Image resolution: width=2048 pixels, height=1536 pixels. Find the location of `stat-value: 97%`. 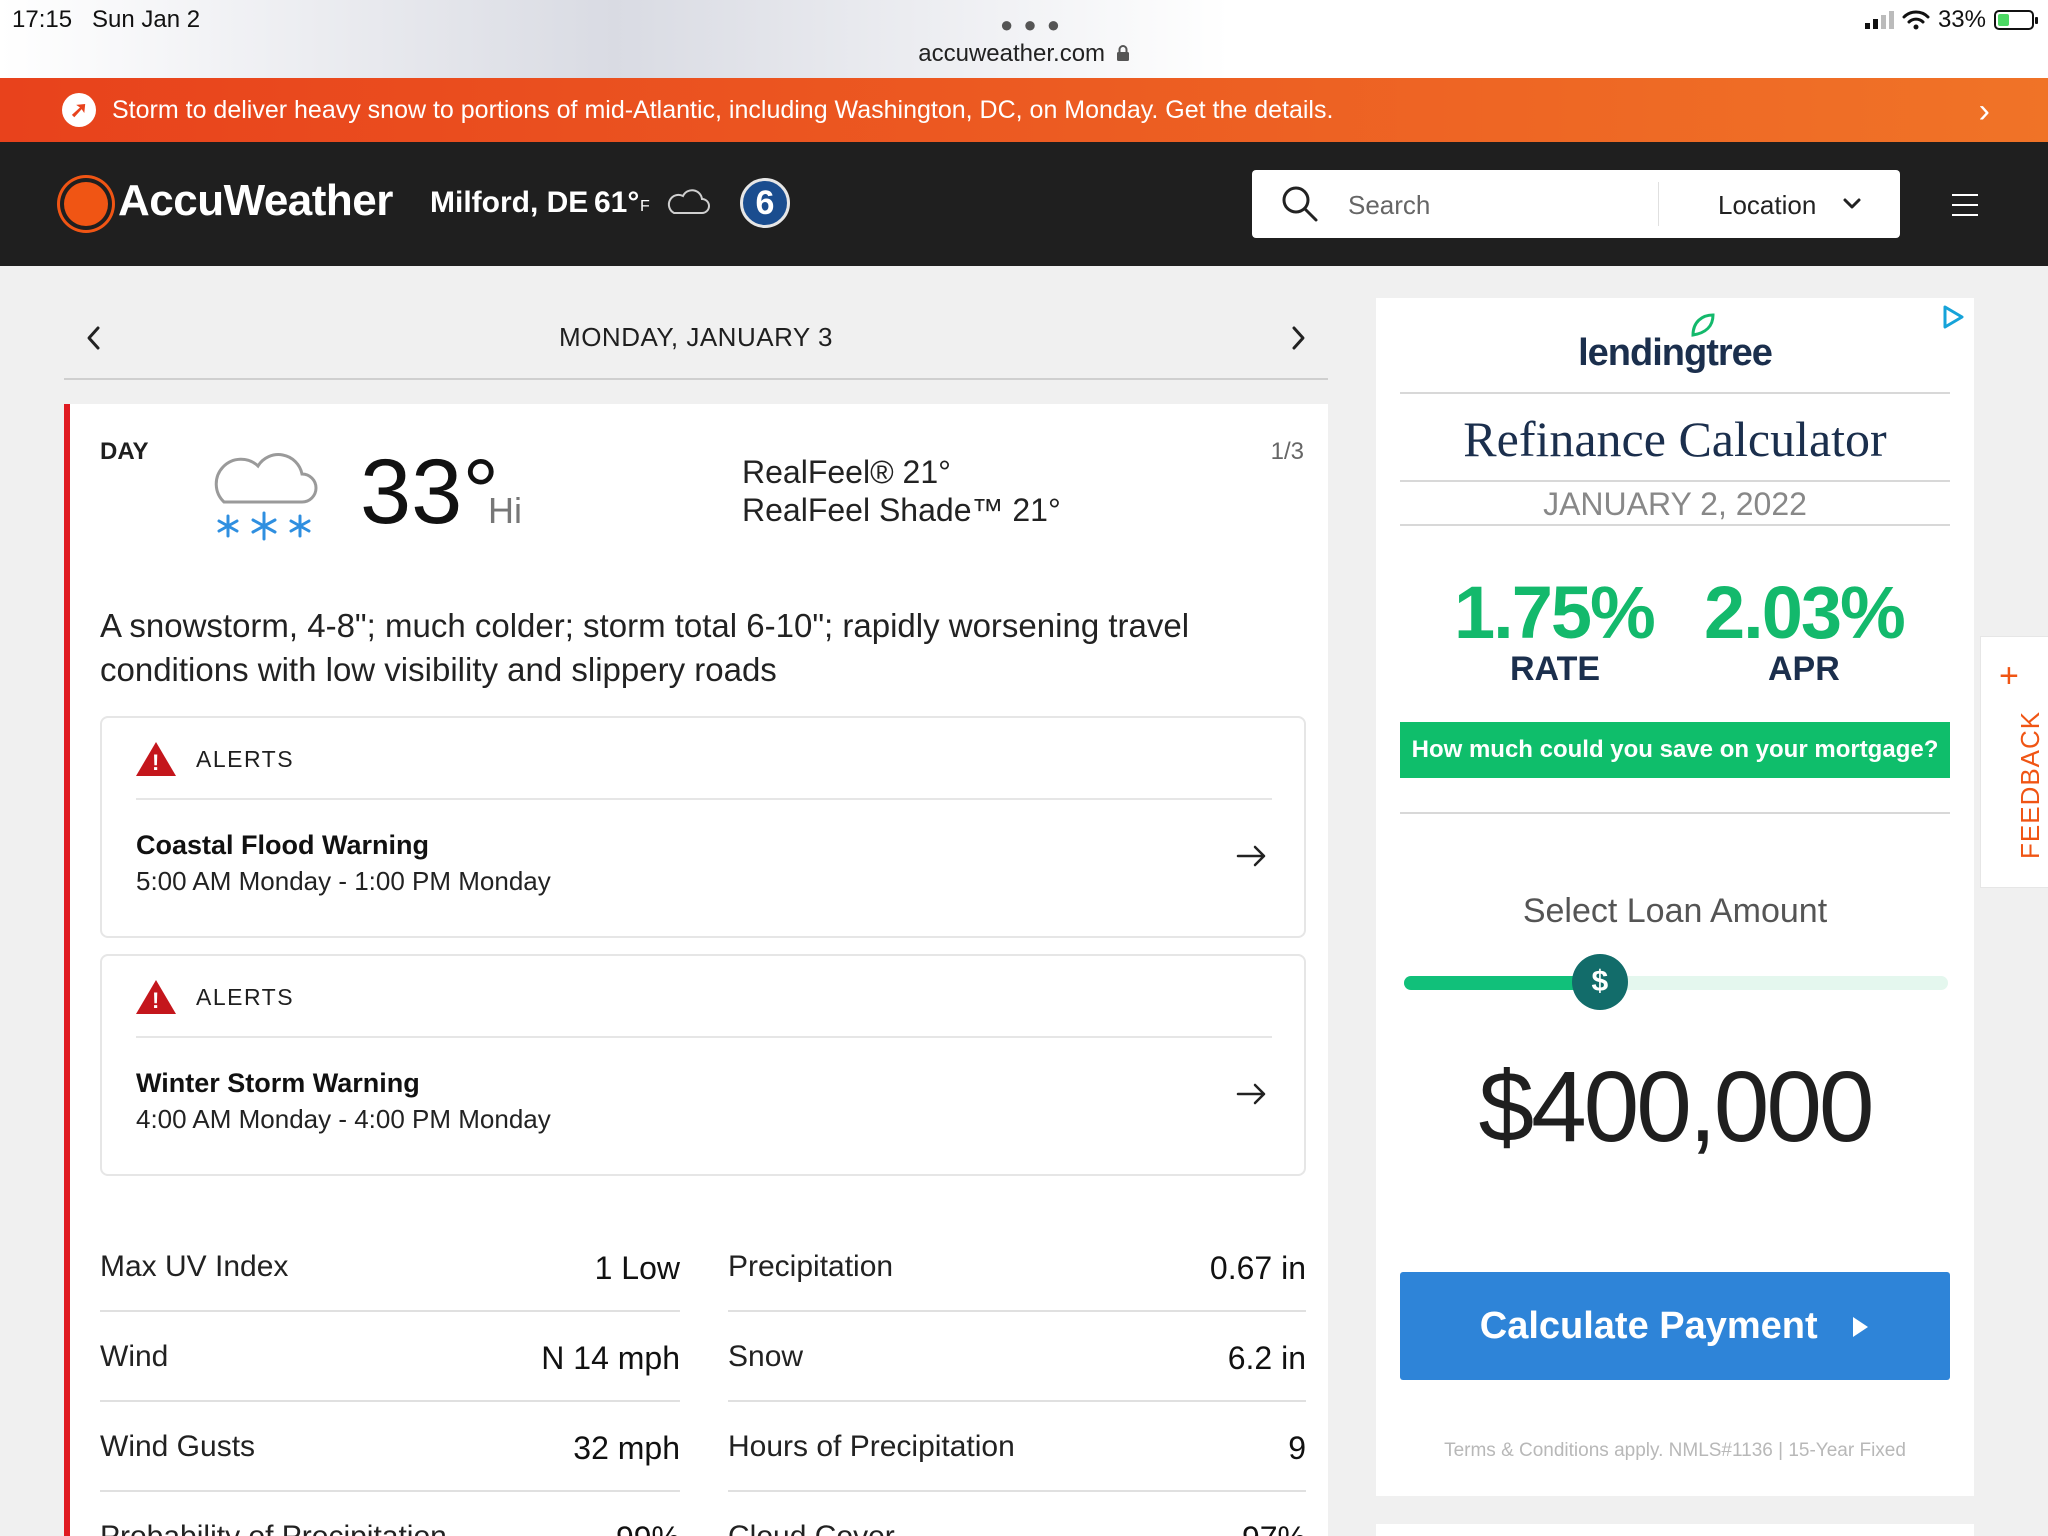

stat-value: 97% is located at coordinates (1274, 1528).